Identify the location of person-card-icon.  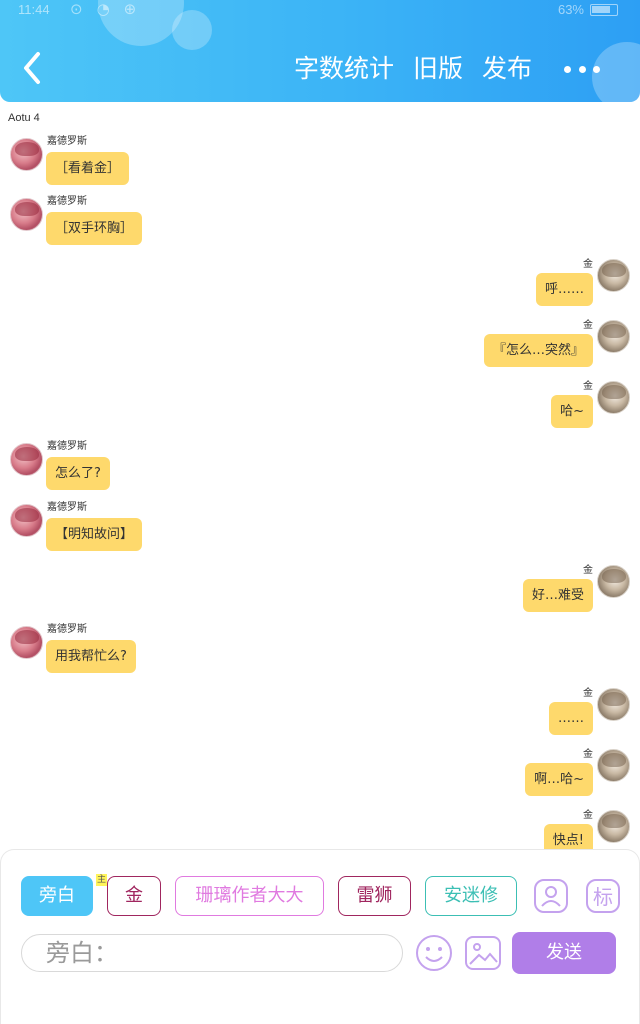
(551, 896).